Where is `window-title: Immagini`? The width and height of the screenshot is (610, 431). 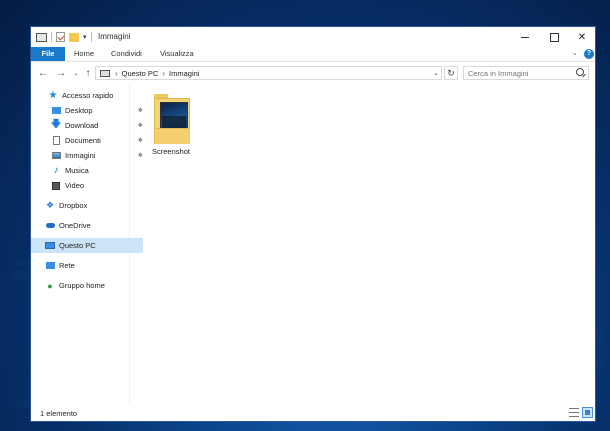
window-title: Immagini is located at coordinates (114, 36).